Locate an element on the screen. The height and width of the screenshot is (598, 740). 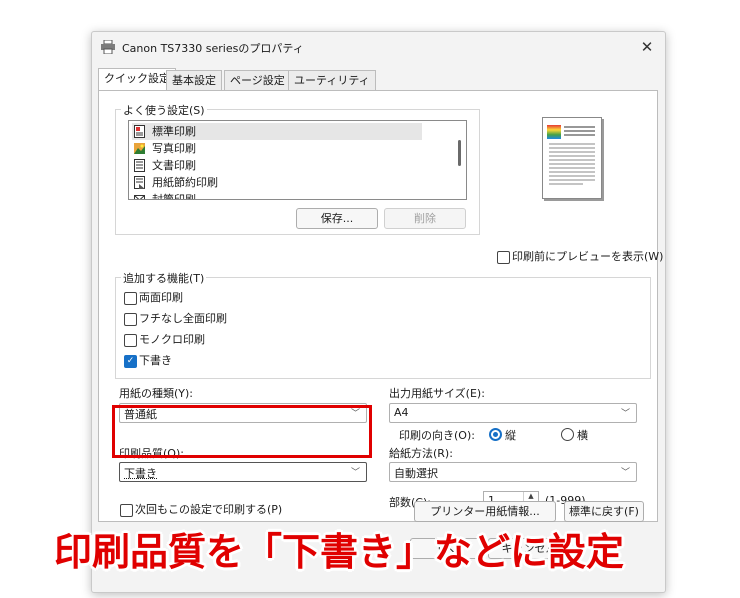
features-legend: 追加する機能(T) is located at coordinates (164, 278).